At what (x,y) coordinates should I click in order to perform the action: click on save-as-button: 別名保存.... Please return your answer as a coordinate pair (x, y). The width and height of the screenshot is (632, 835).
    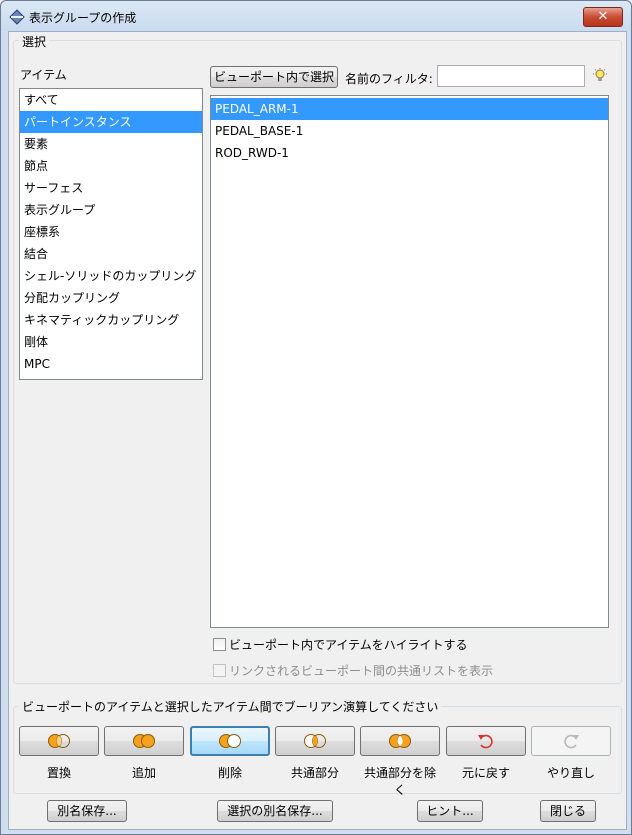
    Looking at the image, I should click on (87, 811).